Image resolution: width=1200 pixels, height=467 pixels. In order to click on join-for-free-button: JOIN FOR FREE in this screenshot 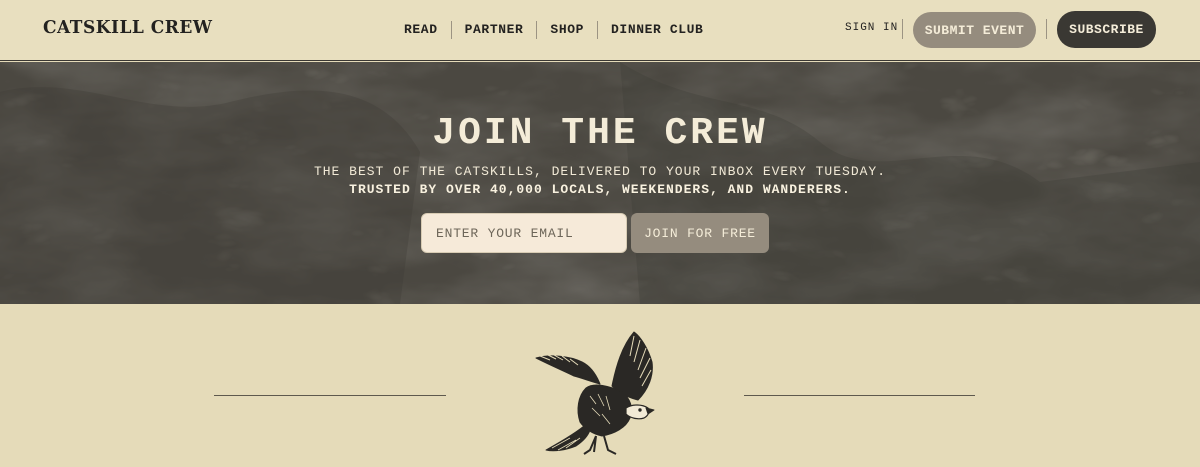, I will do `click(700, 233)`.